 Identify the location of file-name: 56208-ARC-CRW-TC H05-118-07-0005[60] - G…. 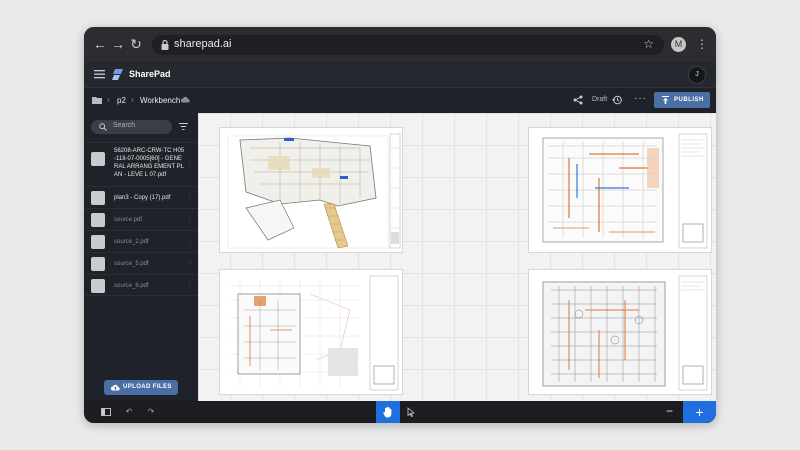
(149, 163).